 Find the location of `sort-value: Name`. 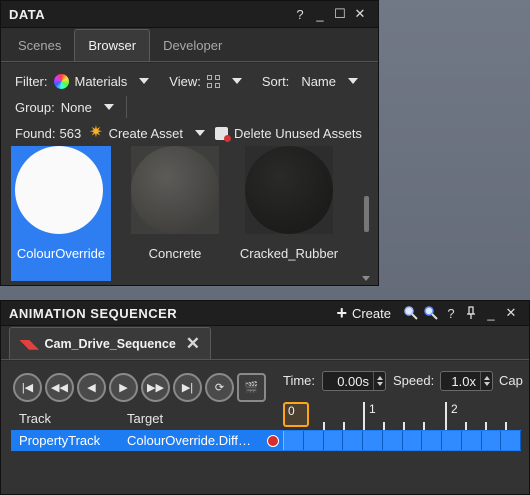

sort-value: Name is located at coordinates (318, 81).